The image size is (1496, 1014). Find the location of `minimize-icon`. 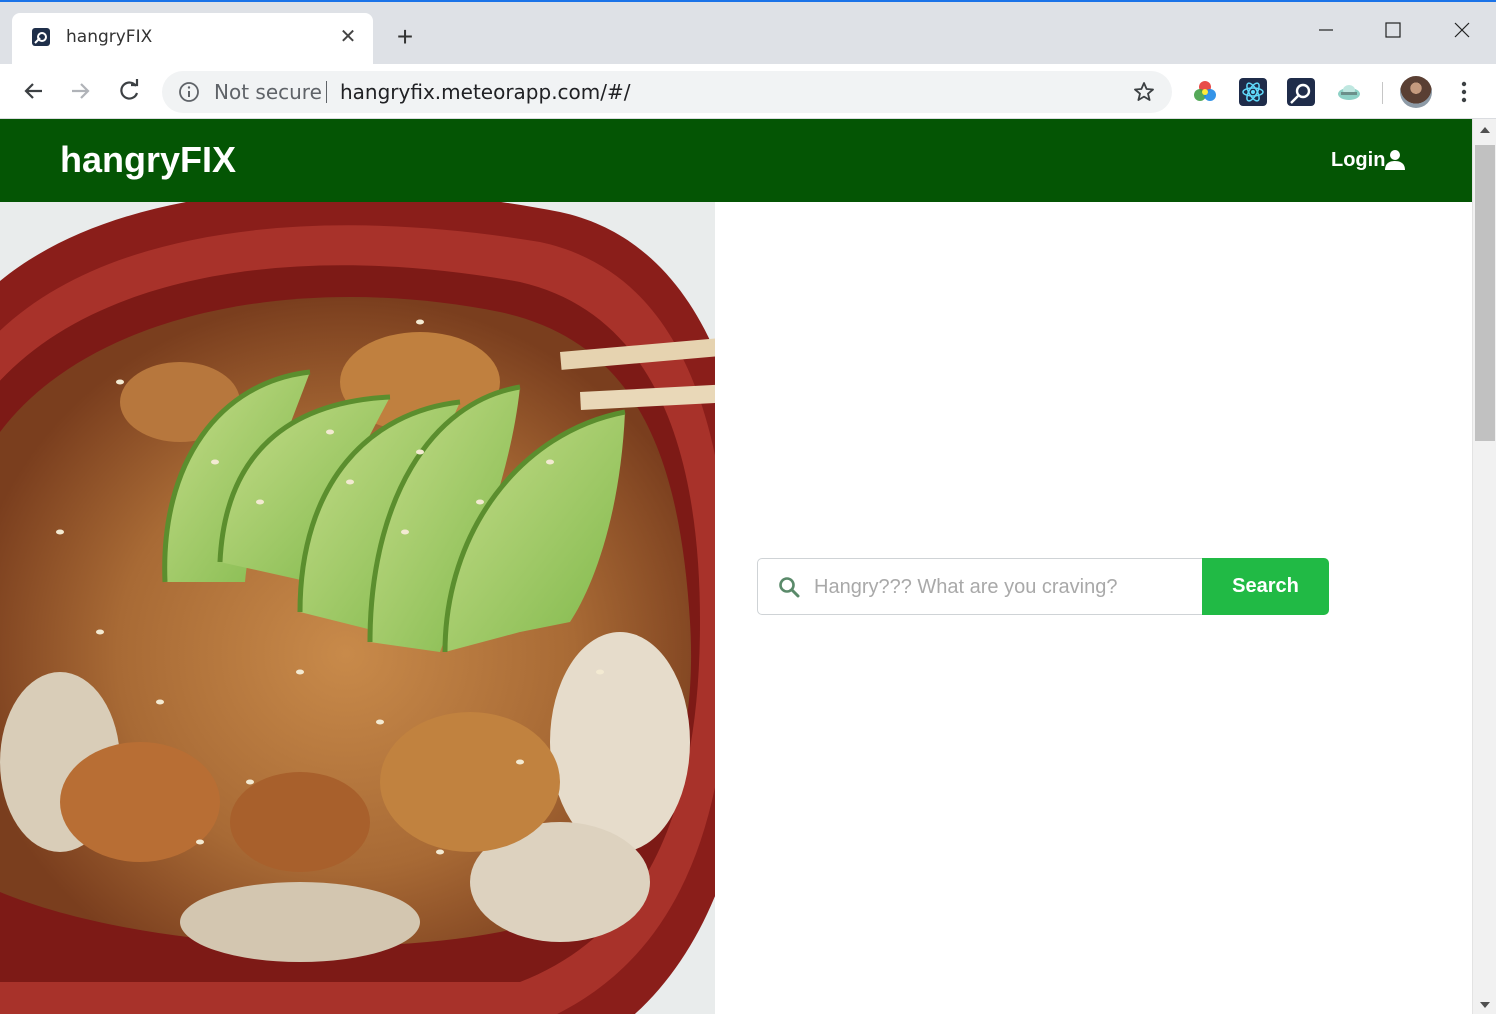

minimize-icon is located at coordinates (1326, 25).